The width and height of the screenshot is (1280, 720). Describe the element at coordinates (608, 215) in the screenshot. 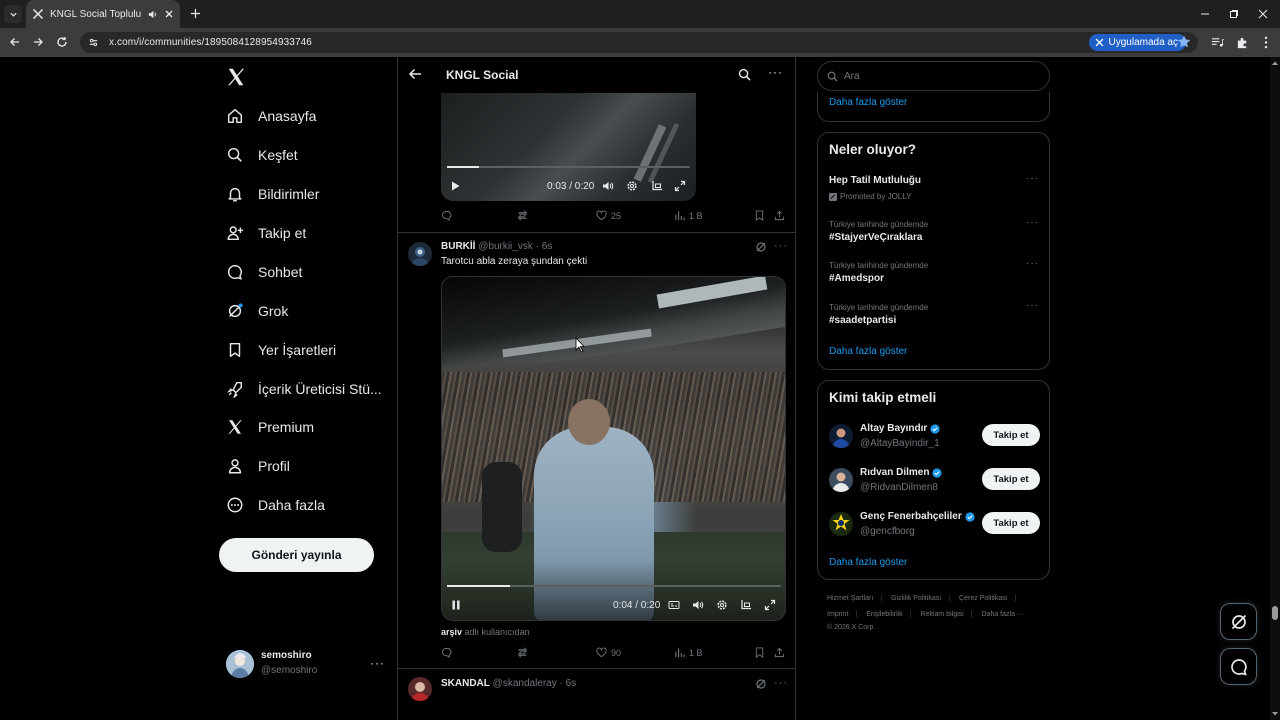

I see `like-button: 25` at that location.